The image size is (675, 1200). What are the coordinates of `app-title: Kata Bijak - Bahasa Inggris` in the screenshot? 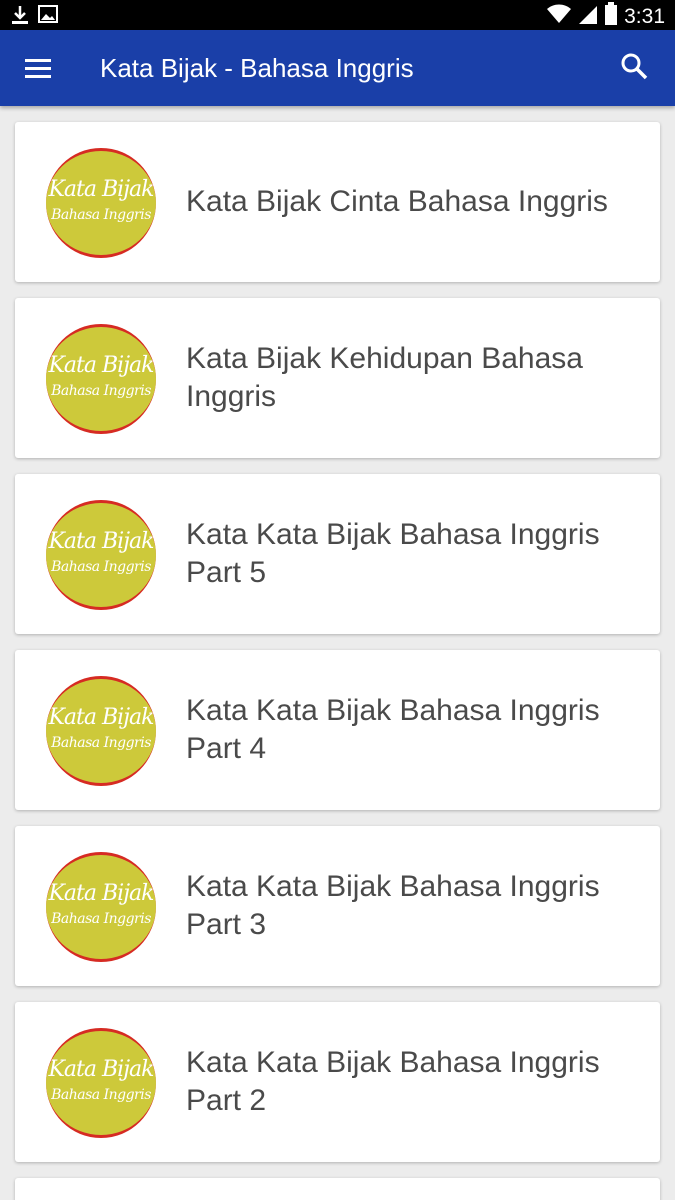 It's located at (257, 68).